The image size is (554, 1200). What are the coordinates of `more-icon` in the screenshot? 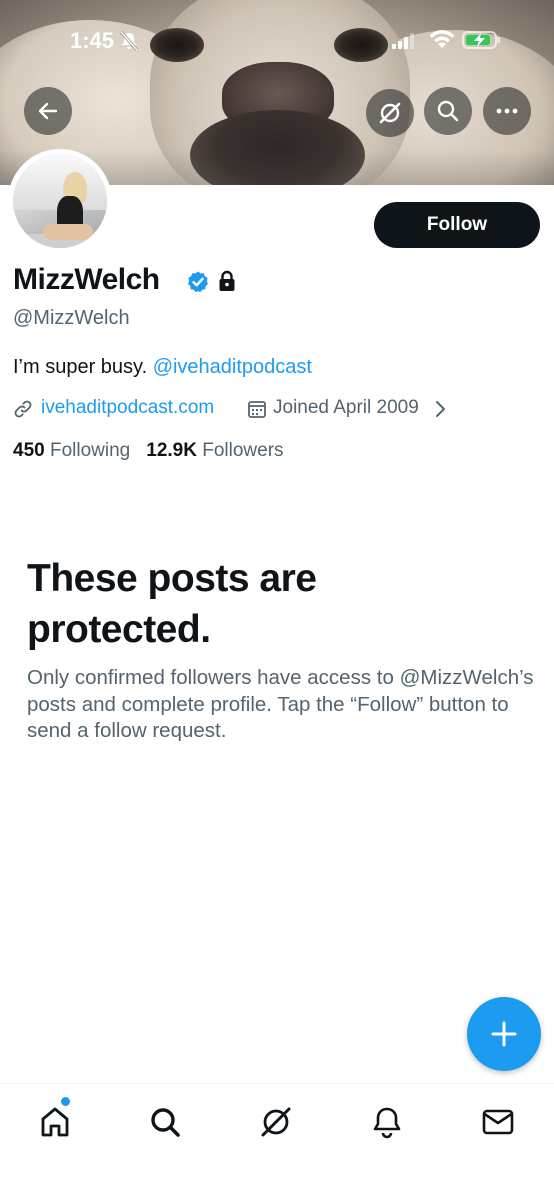 It's located at (507, 111).